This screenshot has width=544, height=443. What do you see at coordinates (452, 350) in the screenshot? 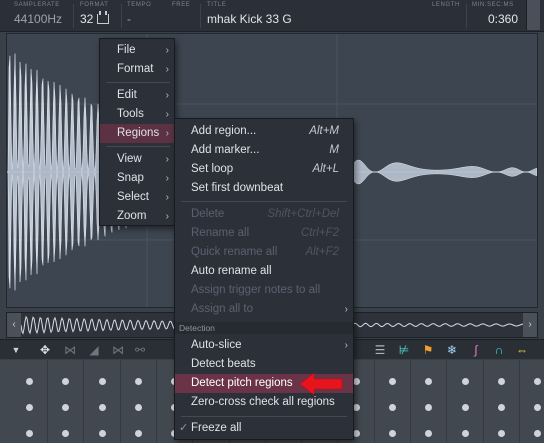
I see `freeze-icon: ❄` at bounding box center [452, 350].